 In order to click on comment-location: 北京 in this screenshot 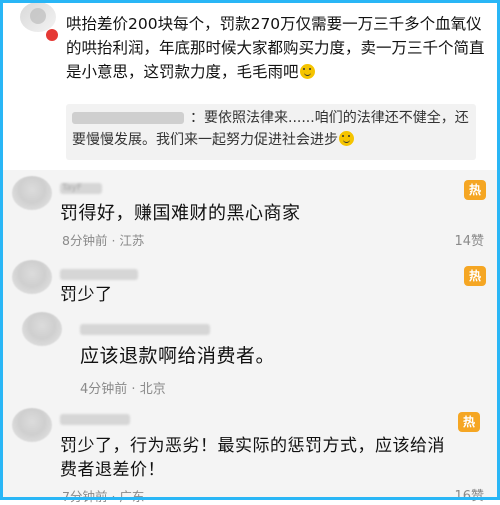, I will do `click(152, 389)`.